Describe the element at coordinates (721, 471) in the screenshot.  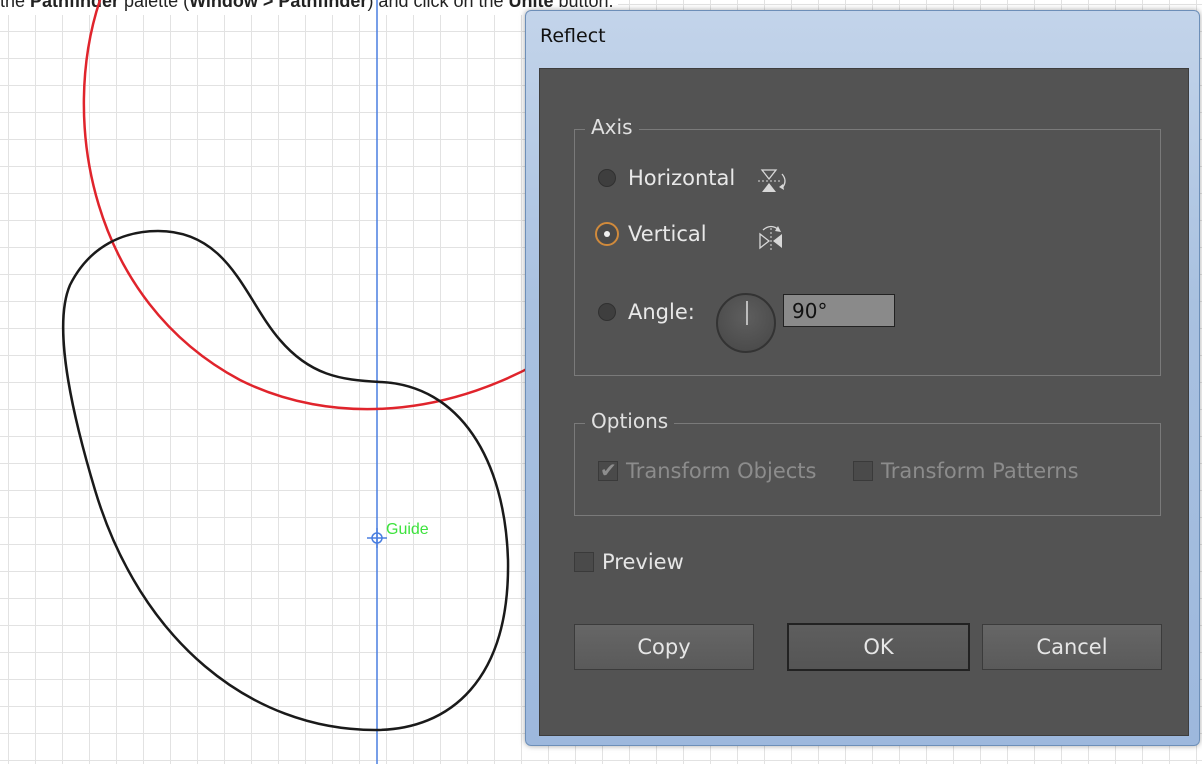
I see `transform-objects-label: Transform Objects` at that location.